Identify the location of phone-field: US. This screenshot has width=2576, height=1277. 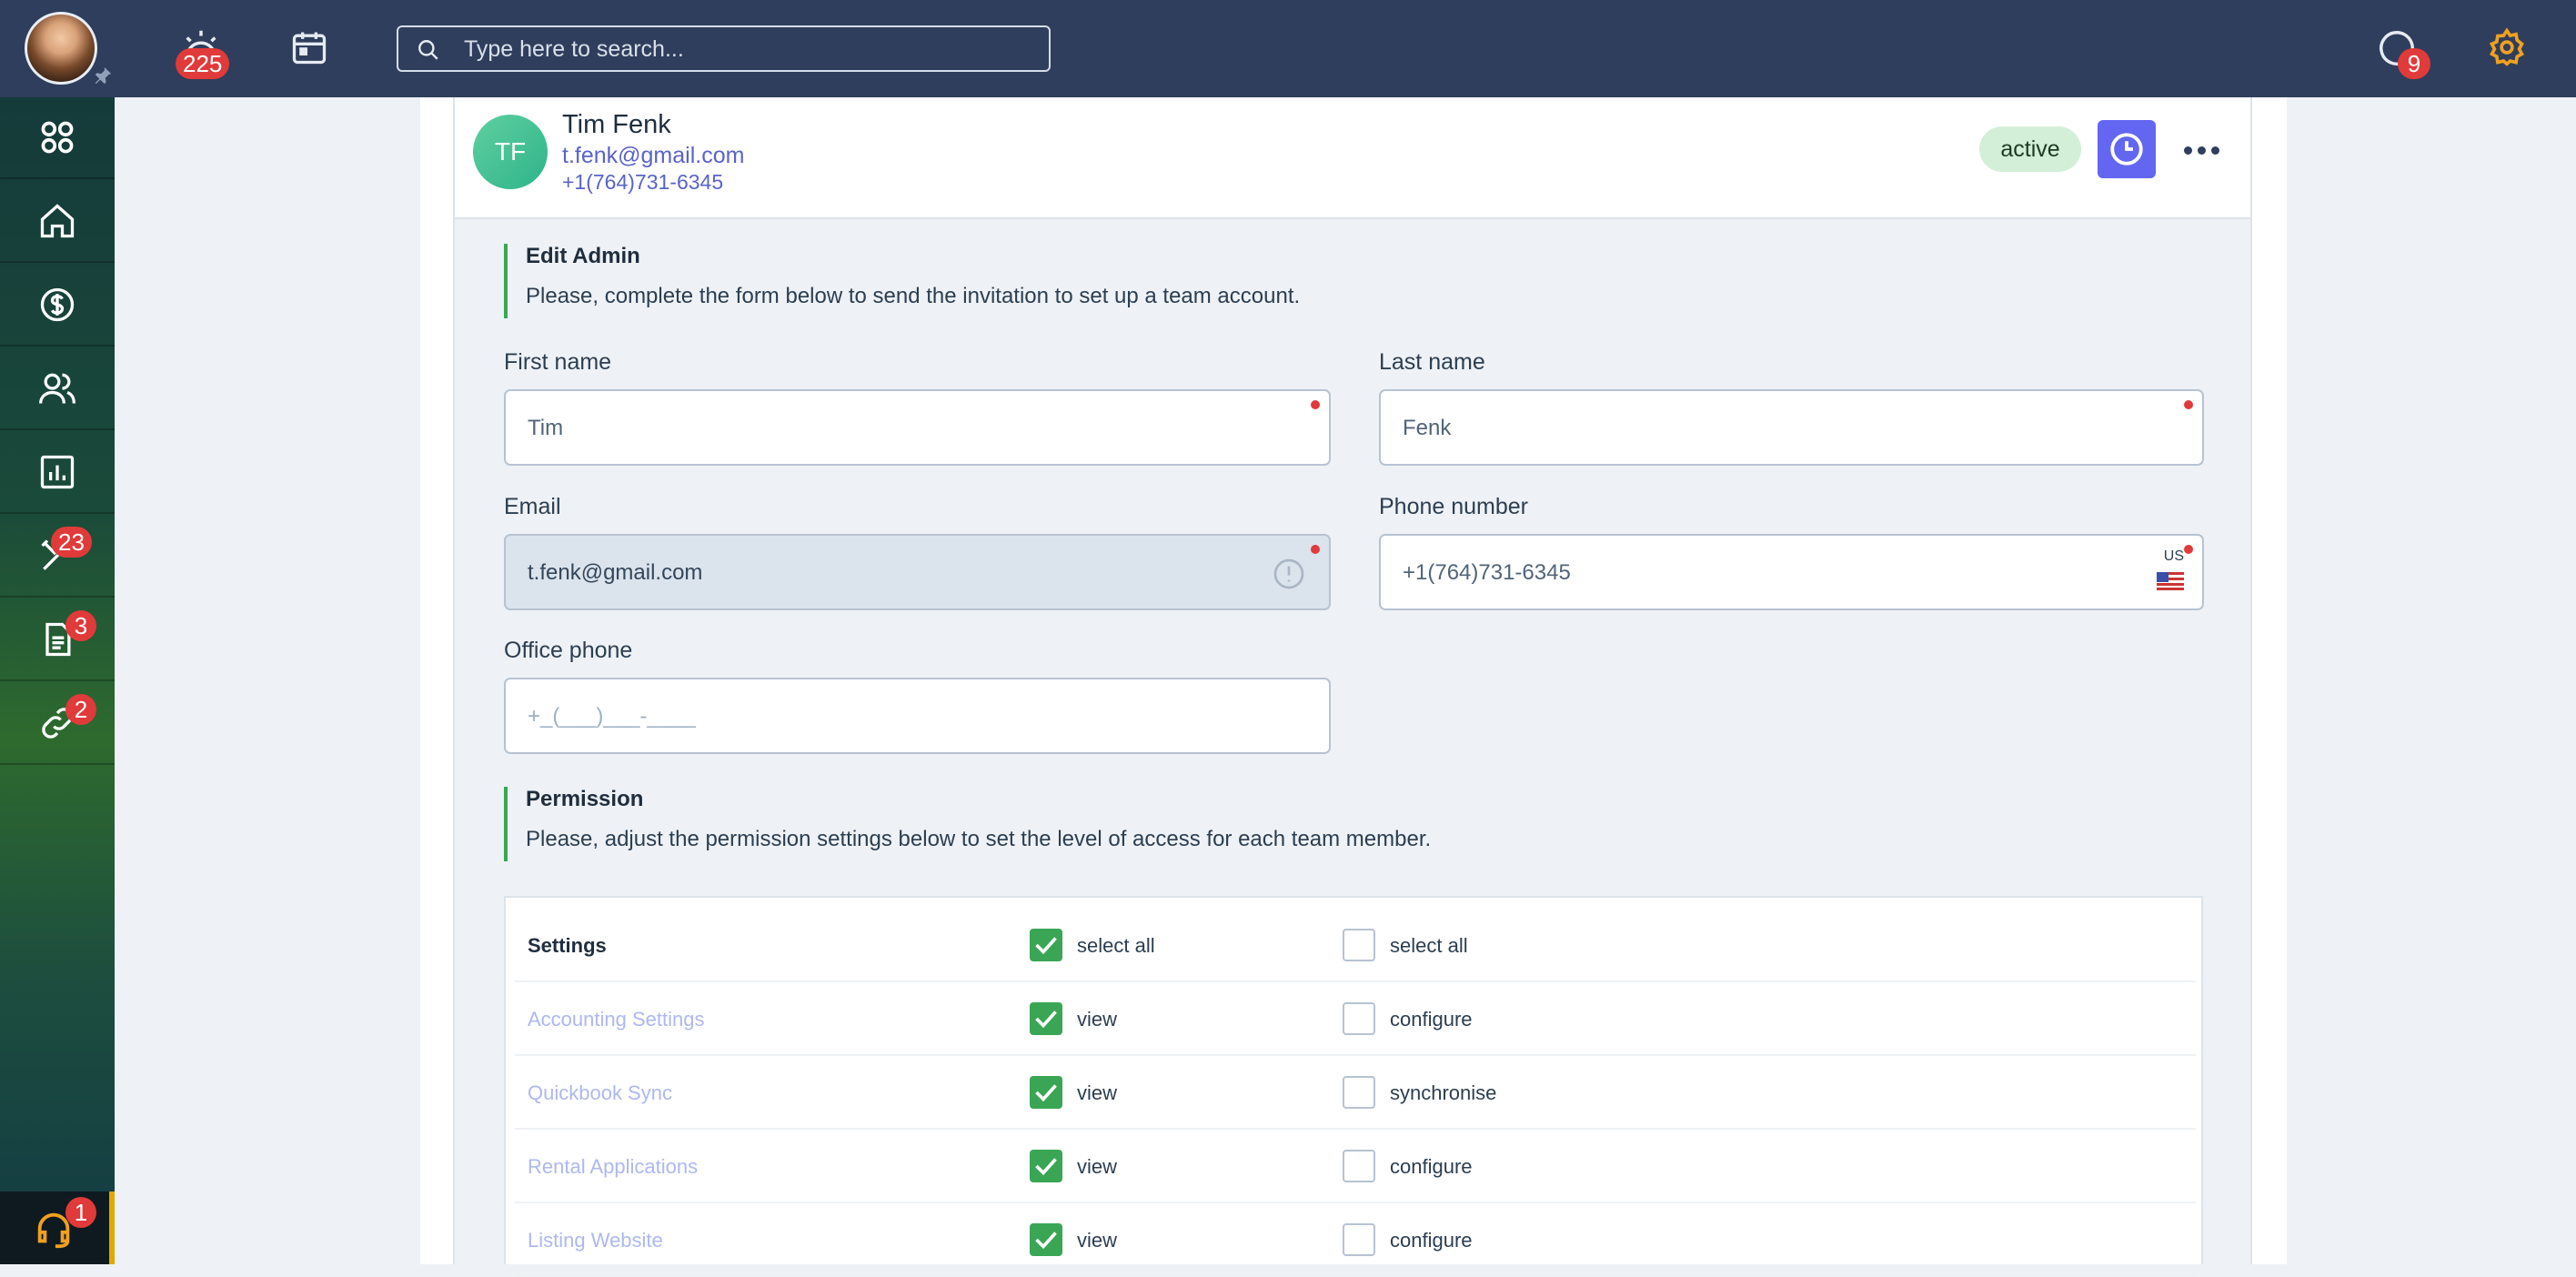
(1791, 572).